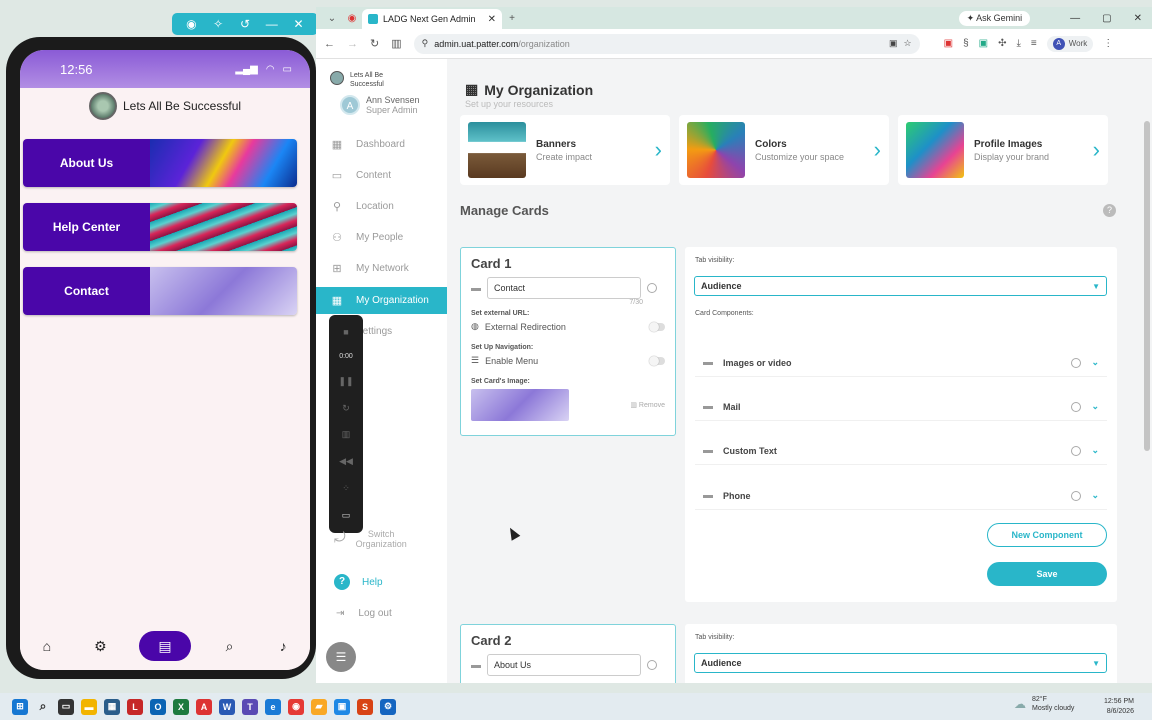  I want to click on remove-image-button: ▥ Remove, so click(647, 405).